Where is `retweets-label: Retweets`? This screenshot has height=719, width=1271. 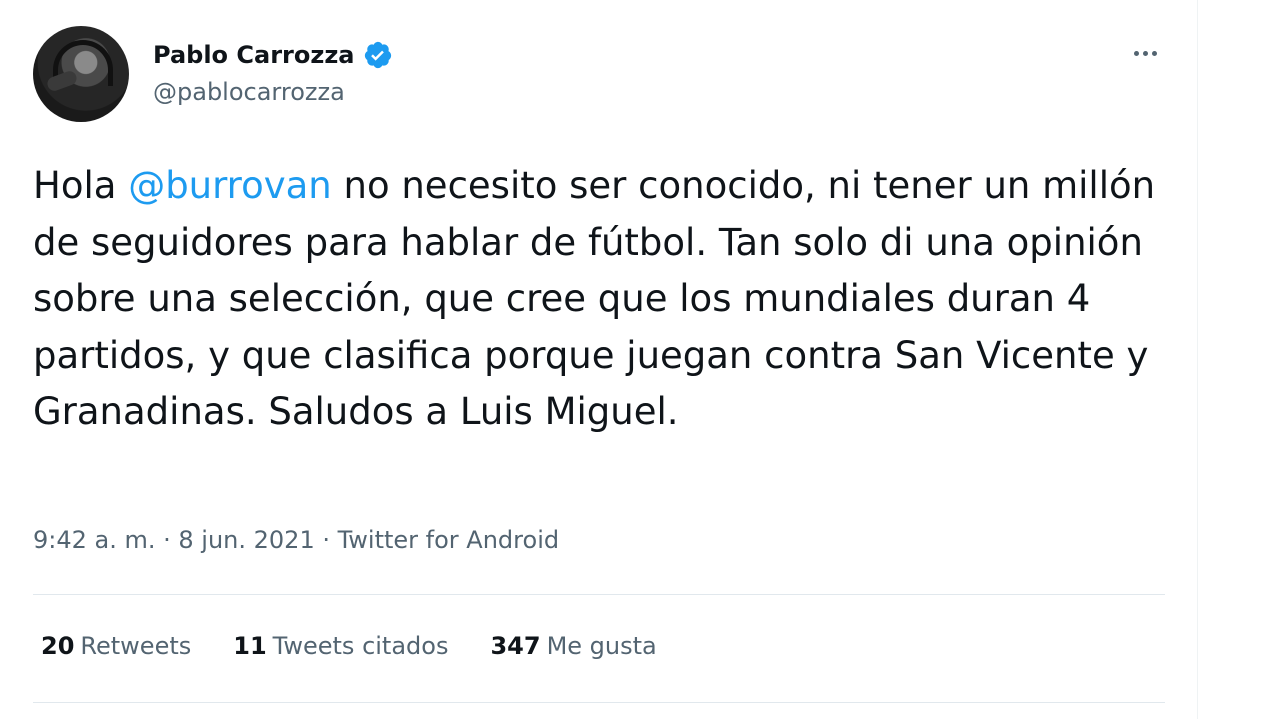
retweets-label: Retweets is located at coordinates (136, 646).